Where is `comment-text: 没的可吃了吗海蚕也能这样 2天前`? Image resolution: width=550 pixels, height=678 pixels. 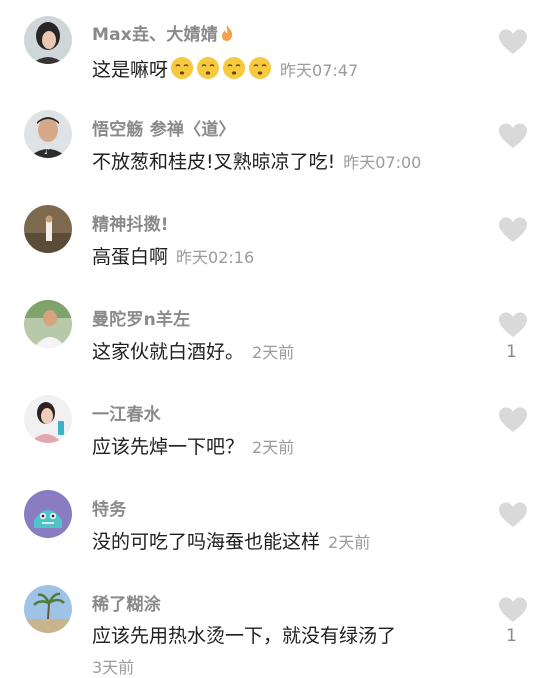 comment-text: 没的可吃了吗海蚕也能这样 2天前 is located at coordinates (231, 542).